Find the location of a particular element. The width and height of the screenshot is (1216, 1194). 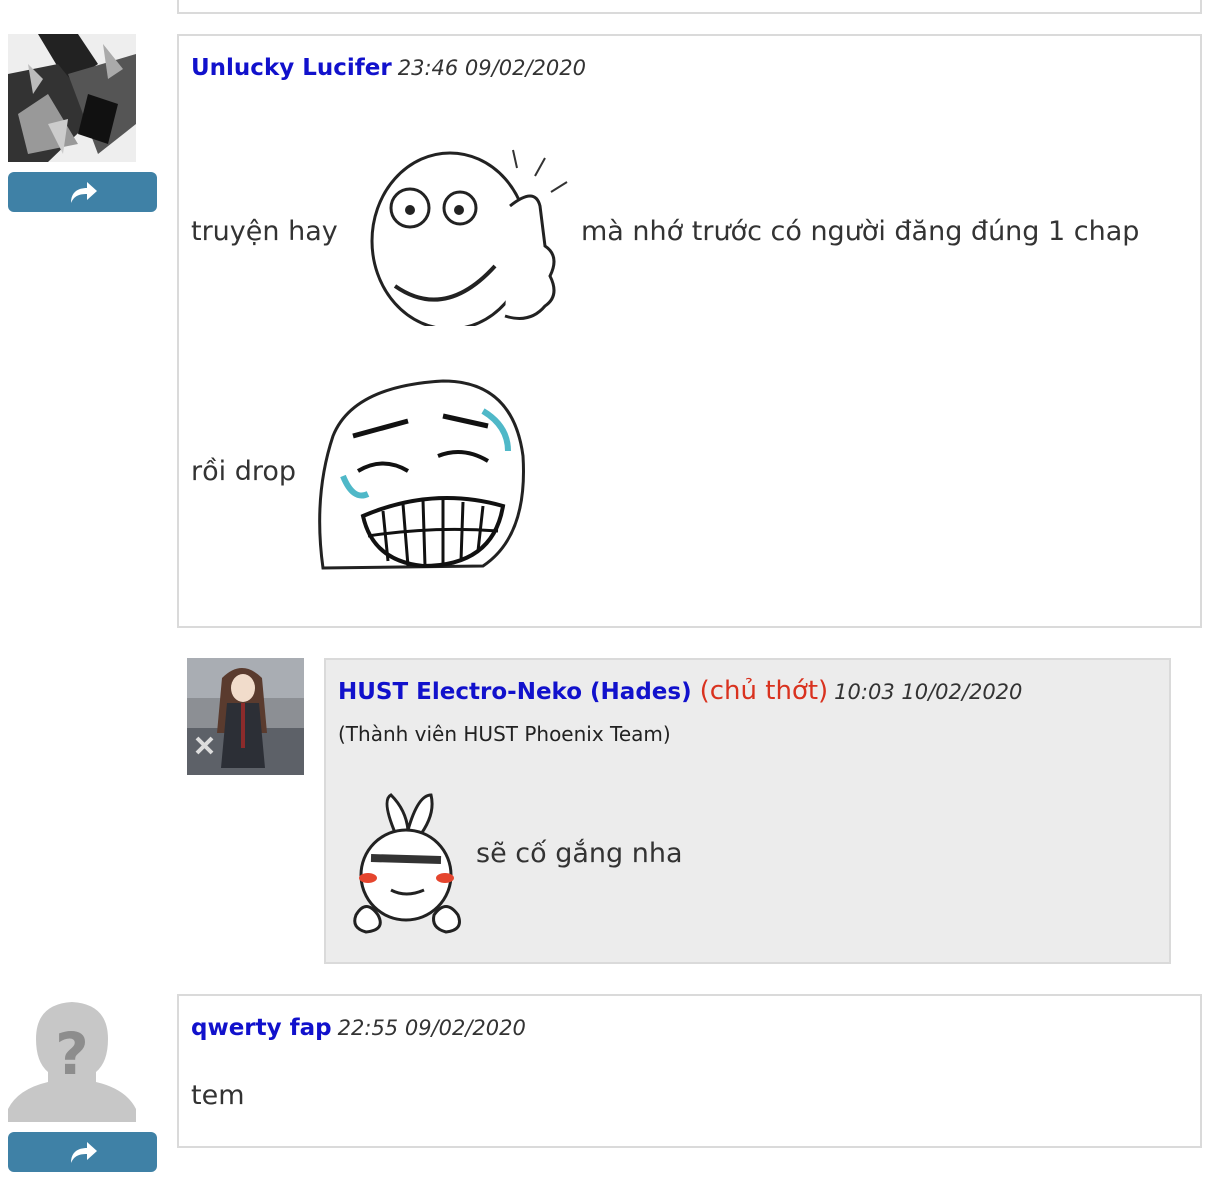

reply-time: 10:03 10/02/2020 is located at coordinates (928, 692).